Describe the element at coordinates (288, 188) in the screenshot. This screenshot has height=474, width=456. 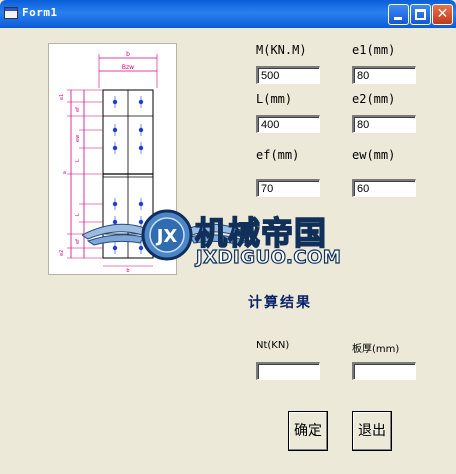
I see `input-ef: 70` at that location.